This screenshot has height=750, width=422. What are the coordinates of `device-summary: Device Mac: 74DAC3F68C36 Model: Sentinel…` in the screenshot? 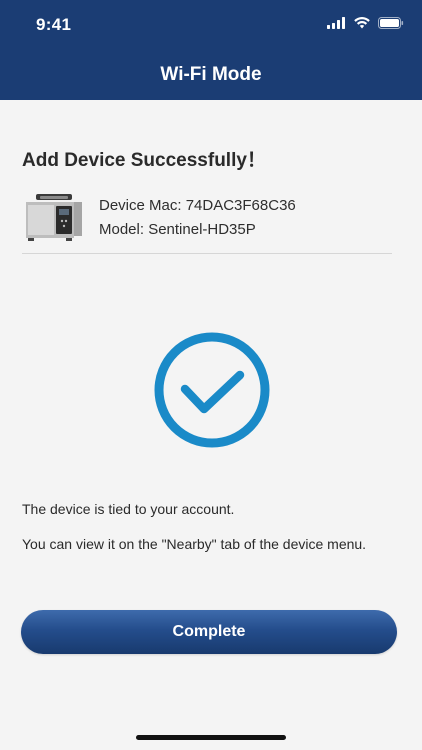 It's located at (207, 218).